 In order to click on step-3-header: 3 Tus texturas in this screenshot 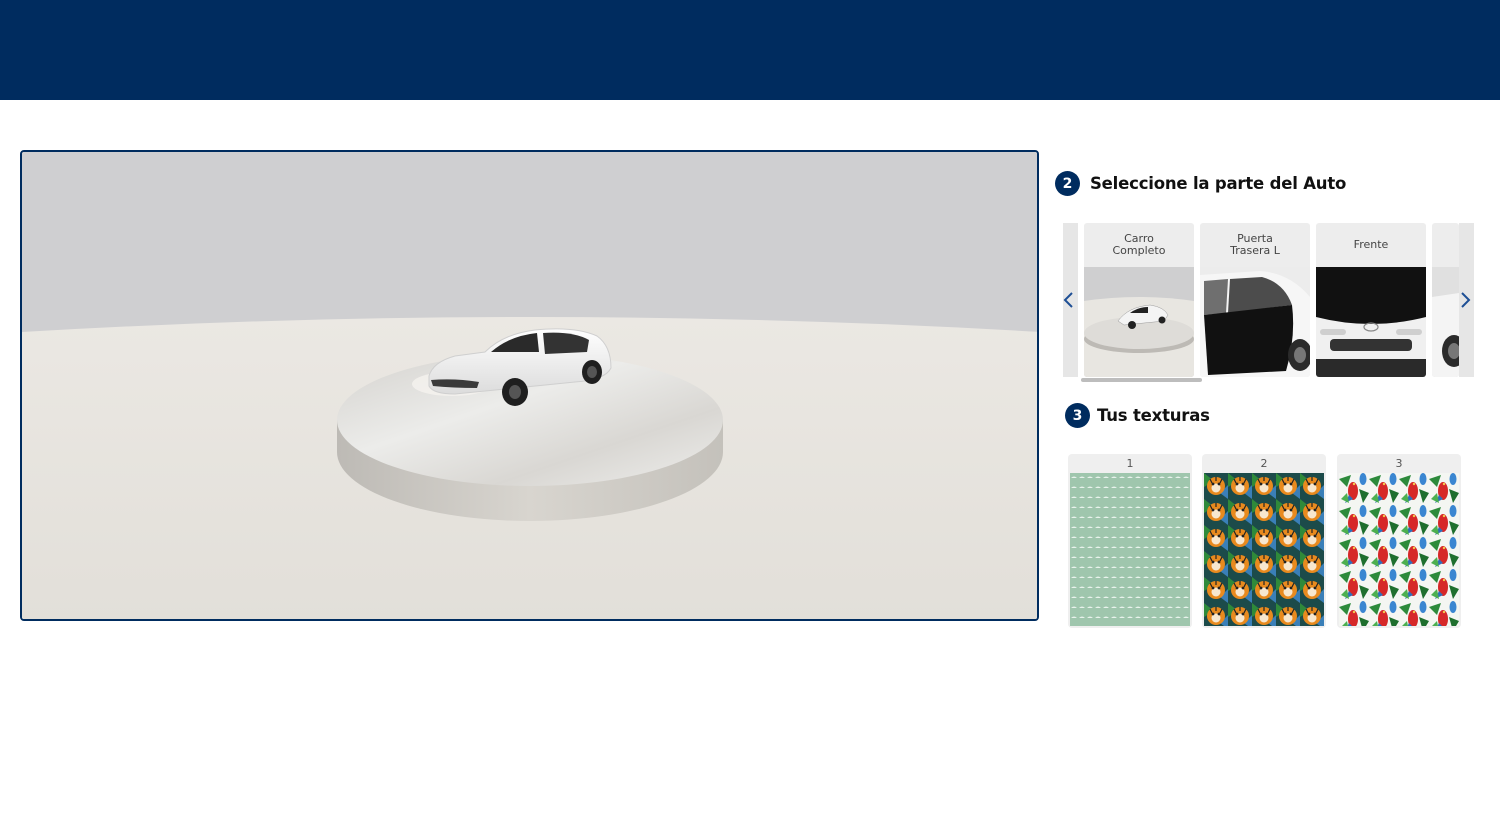, I will do `click(1137, 415)`.